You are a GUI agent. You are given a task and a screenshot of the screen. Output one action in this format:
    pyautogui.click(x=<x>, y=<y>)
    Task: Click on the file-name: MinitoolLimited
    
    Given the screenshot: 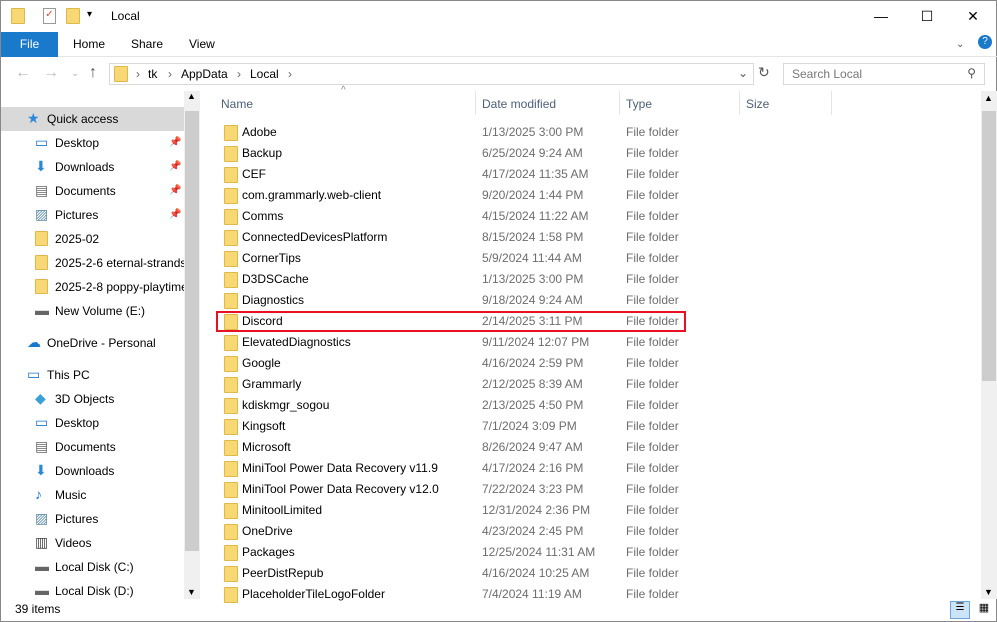 What is the action you would take?
    pyautogui.click(x=282, y=510)
    